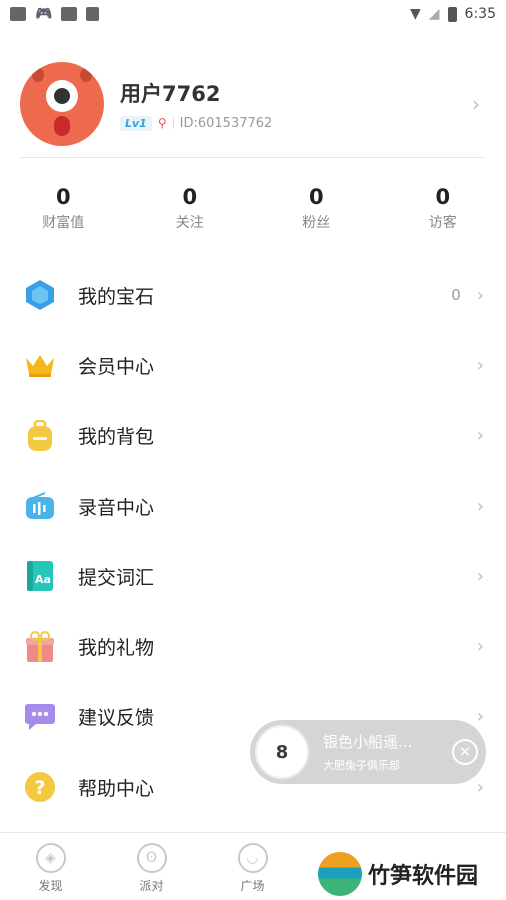  What do you see at coordinates (253, 646) in the screenshot?
I see `menu-item-gifts: 我的礼物 ›` at bounding box center [253, 646].